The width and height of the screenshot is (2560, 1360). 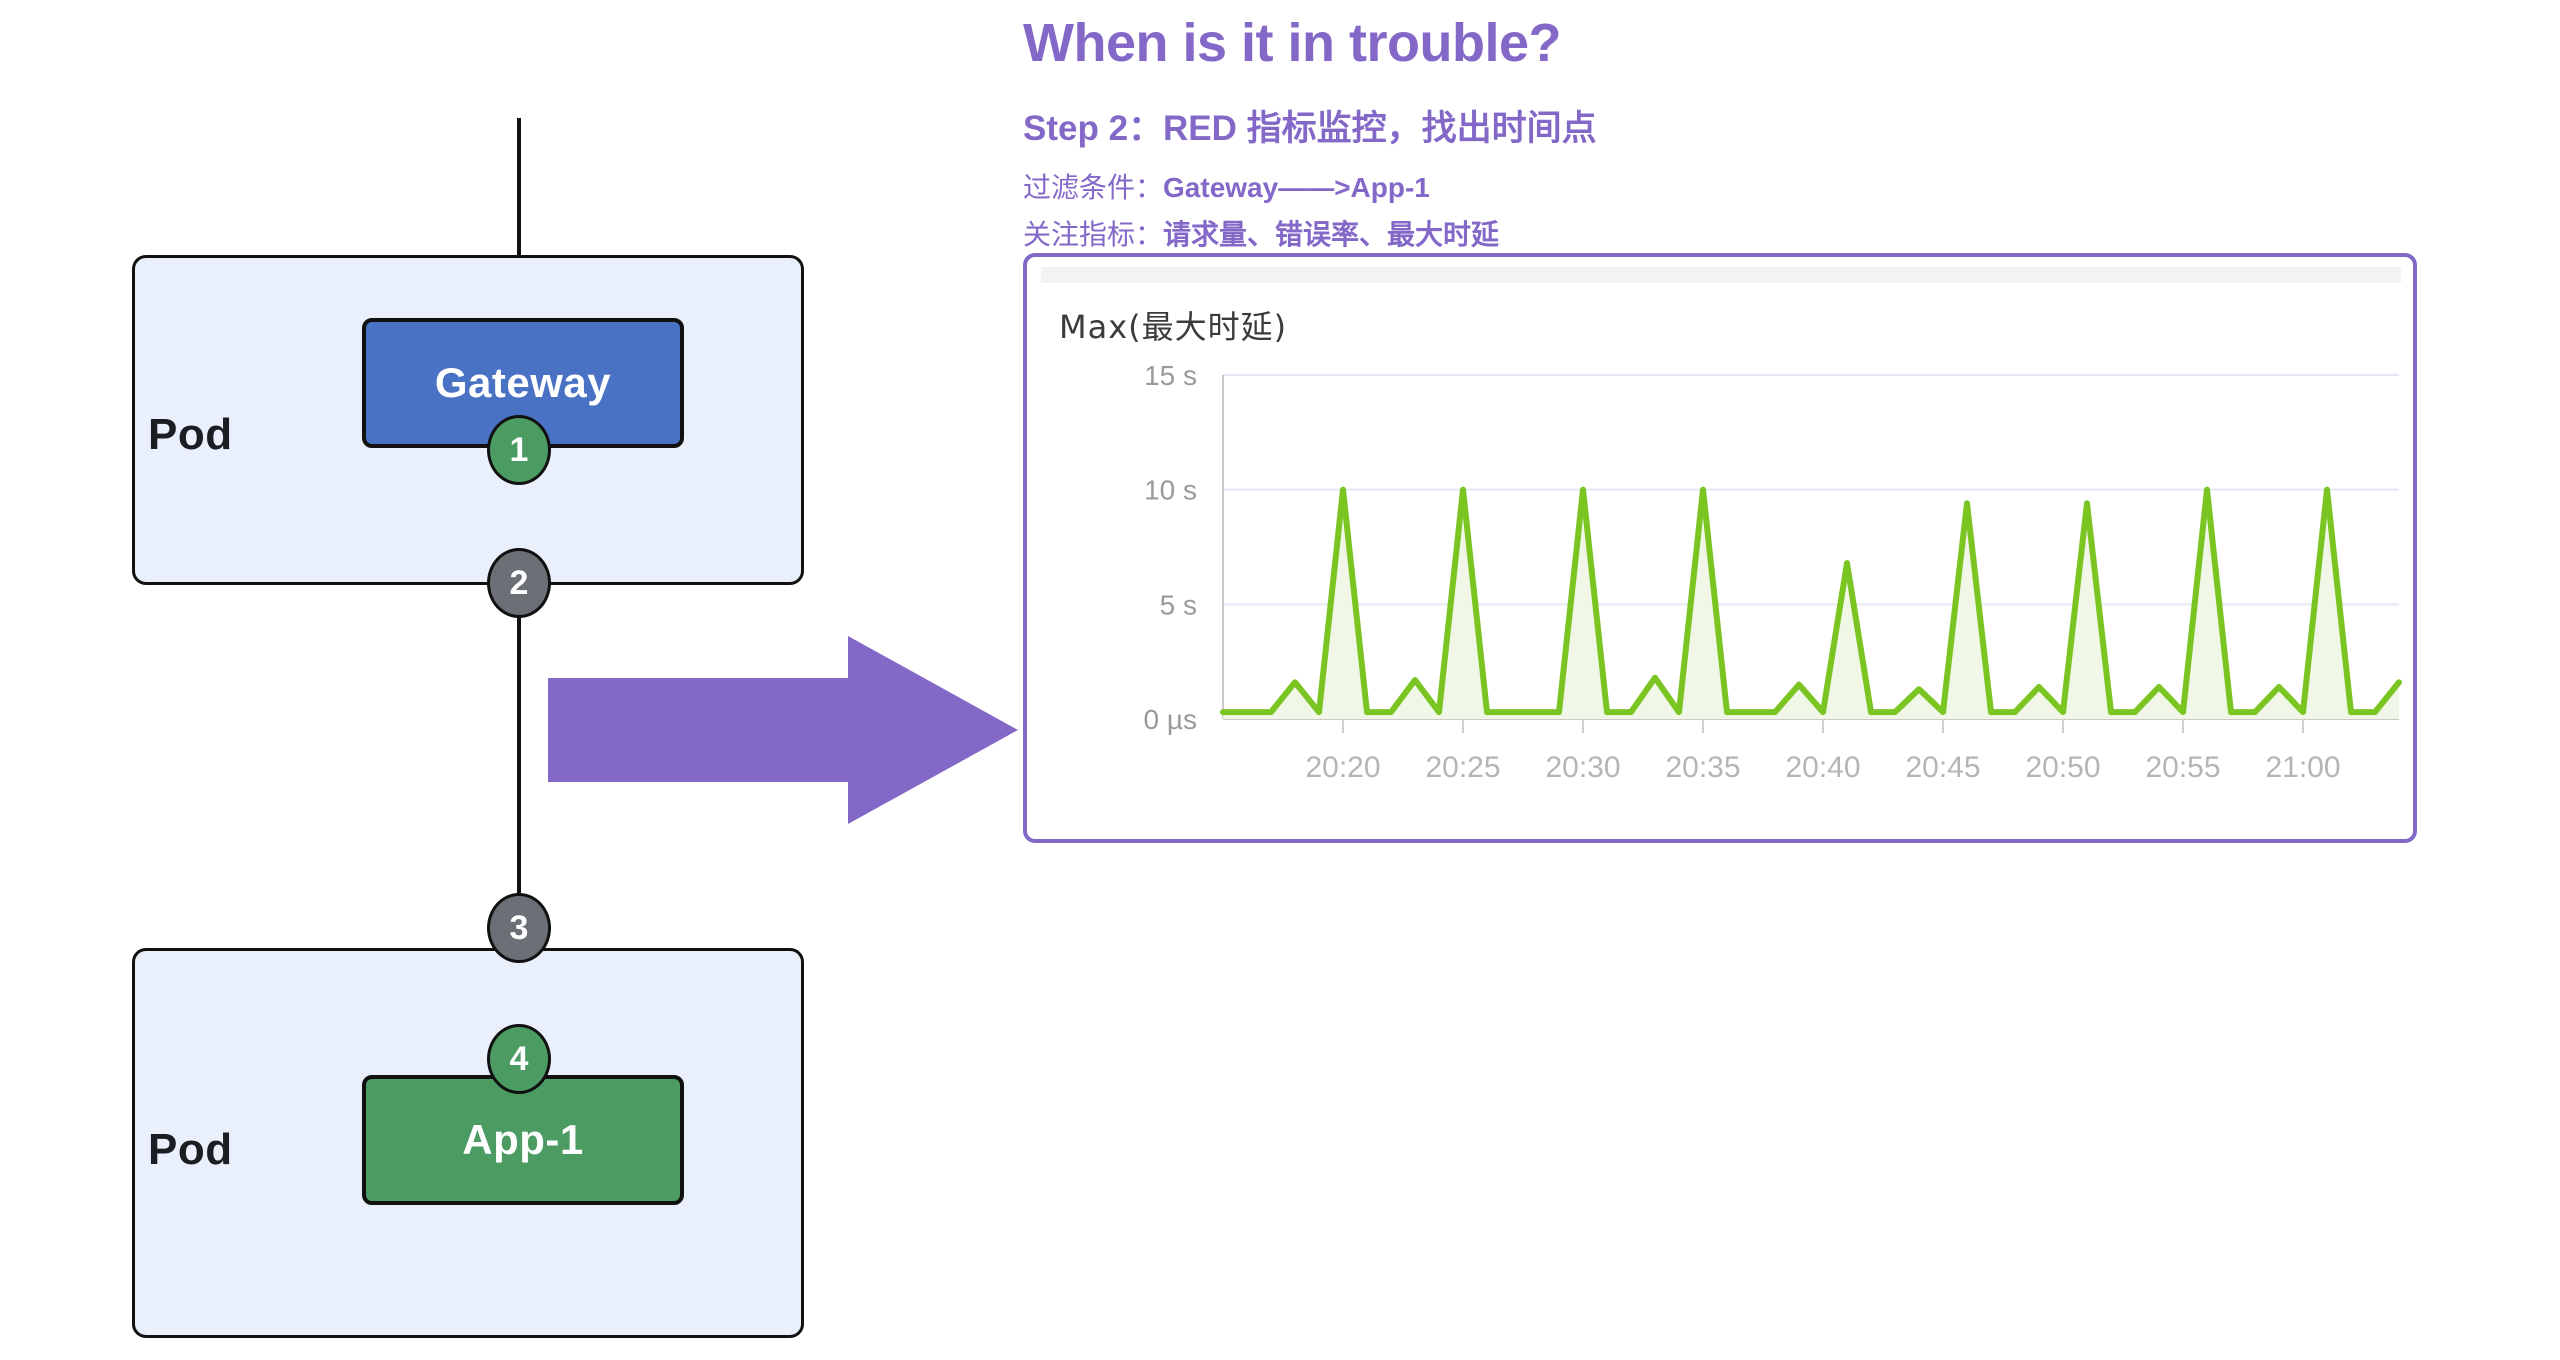 I want to click on focus-metric-line: 关注指标：请求量、错误率、最大时延, so click(x=1261, y=233).